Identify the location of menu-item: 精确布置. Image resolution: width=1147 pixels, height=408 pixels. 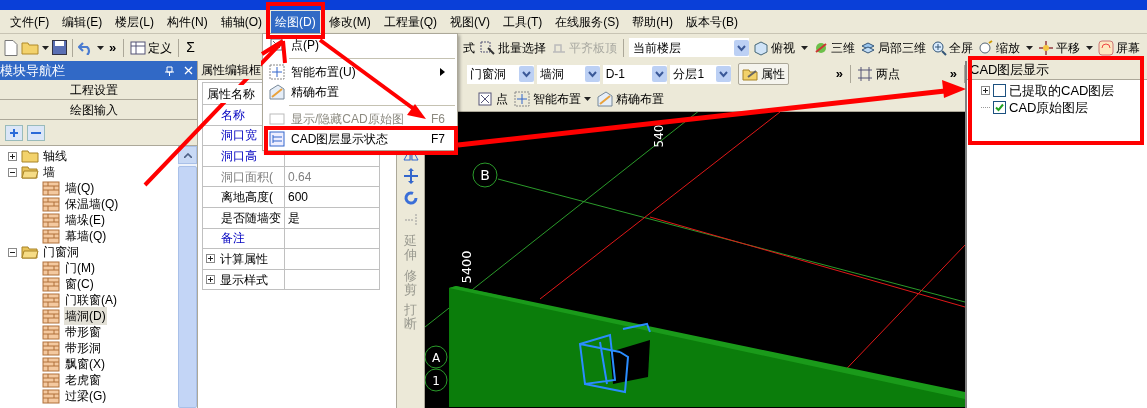
(360, 92).